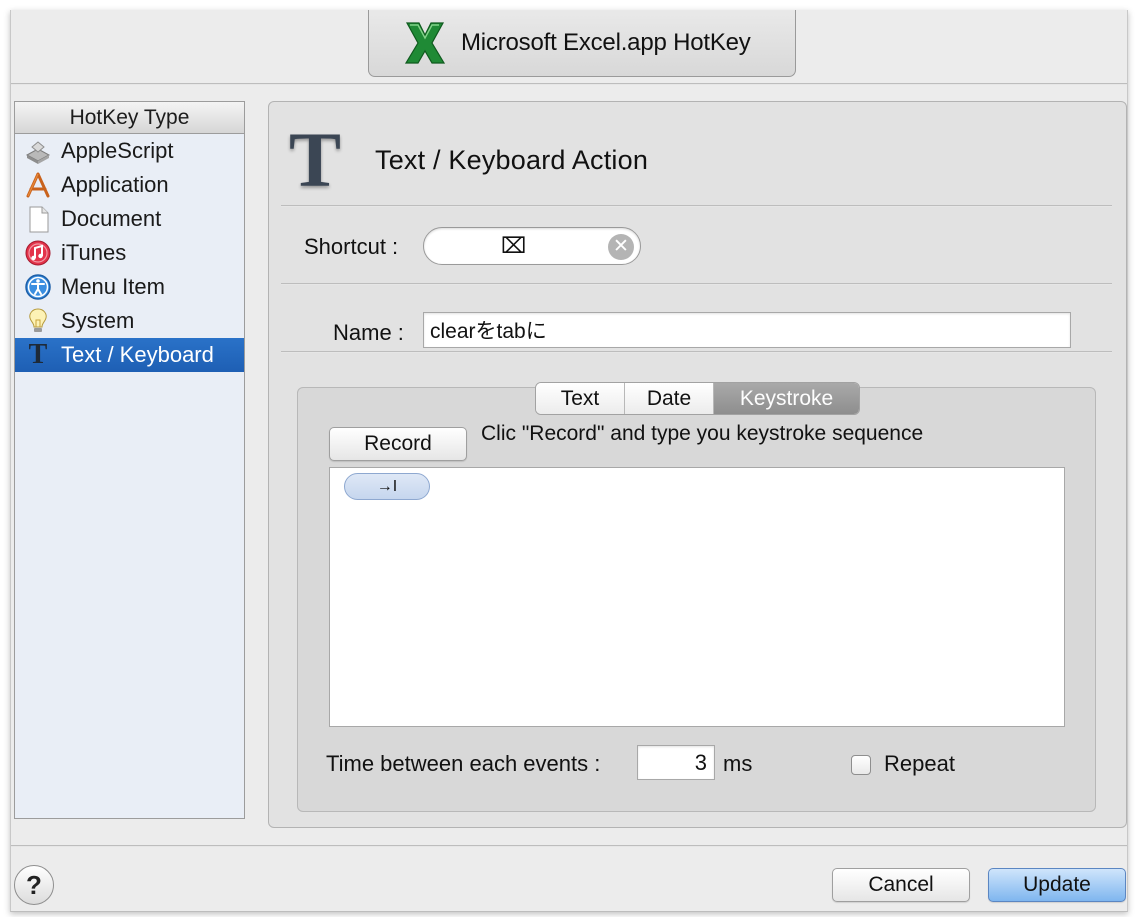  I want to click on text-action-icon: T, so click(315, 159).